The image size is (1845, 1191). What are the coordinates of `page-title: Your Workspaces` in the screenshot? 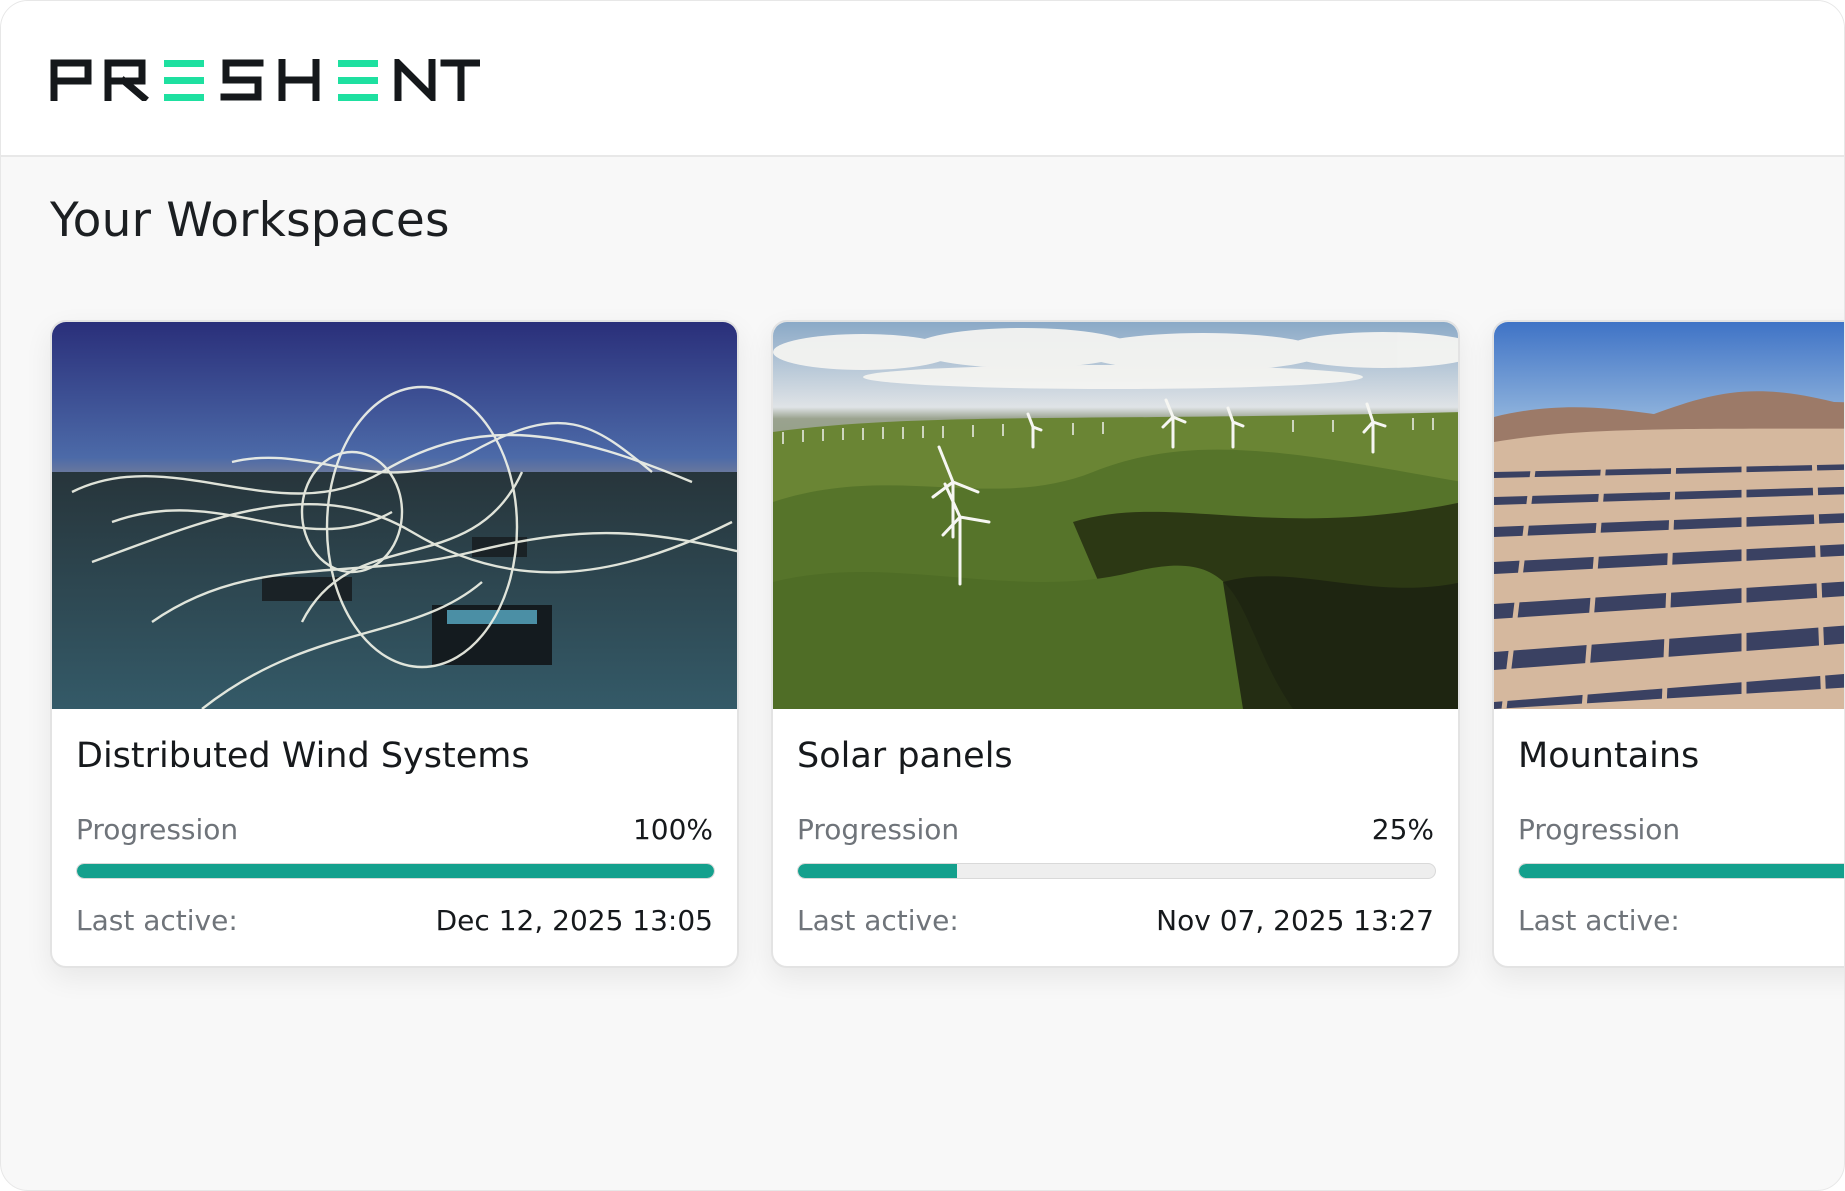 It's located at (250, 220).